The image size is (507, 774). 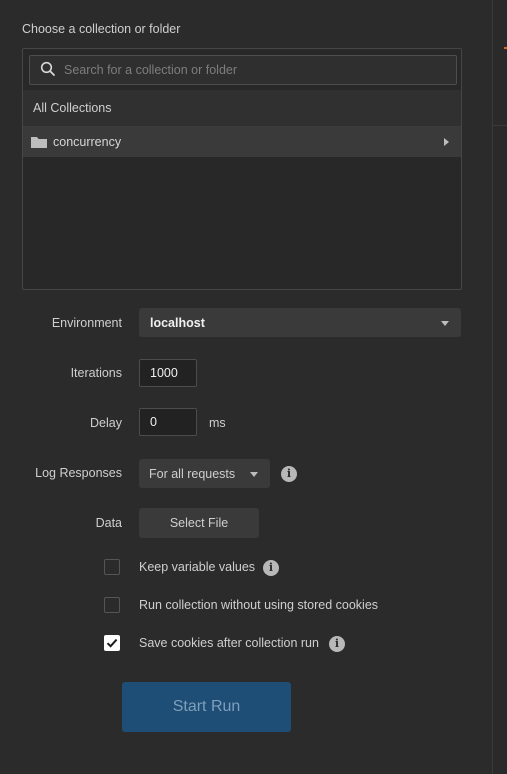 I want to click on delay-unit-label: ms, so click(x=217, y=423).